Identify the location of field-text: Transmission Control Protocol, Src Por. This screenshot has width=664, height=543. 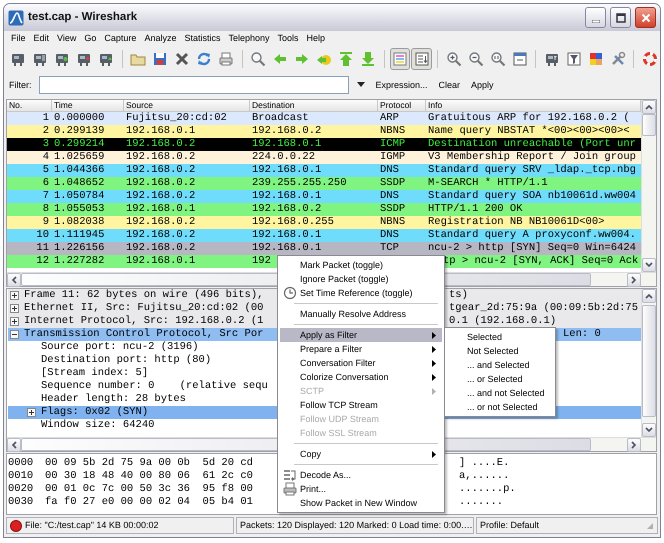
(144, 334).